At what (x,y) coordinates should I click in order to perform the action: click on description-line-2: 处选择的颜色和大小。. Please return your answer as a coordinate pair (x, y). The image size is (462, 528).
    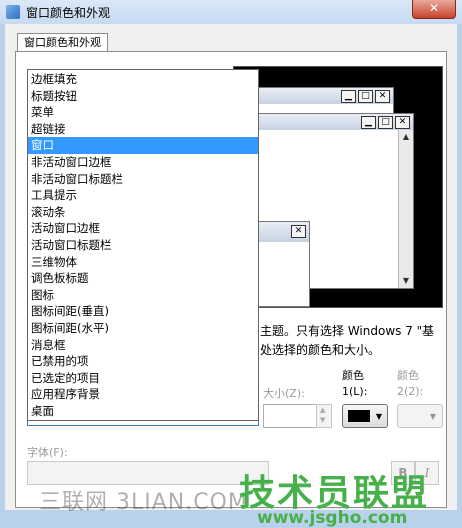
    Looking at the image, I should click on (320, 350).